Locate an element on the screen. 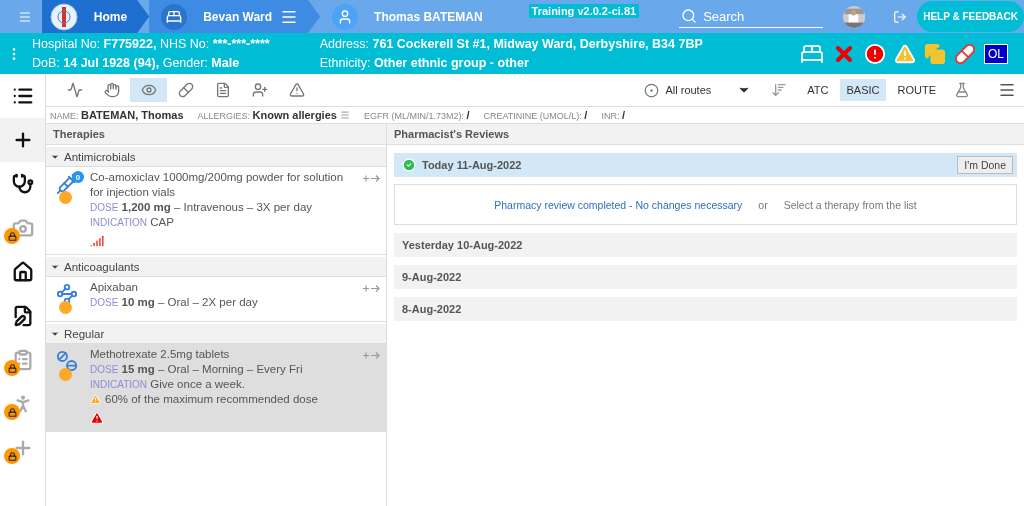 The image size is (1024, 506). dose-line: DOSE 15 mg – Oral – Morning – Every Fri is located at coordinates (196, 369).